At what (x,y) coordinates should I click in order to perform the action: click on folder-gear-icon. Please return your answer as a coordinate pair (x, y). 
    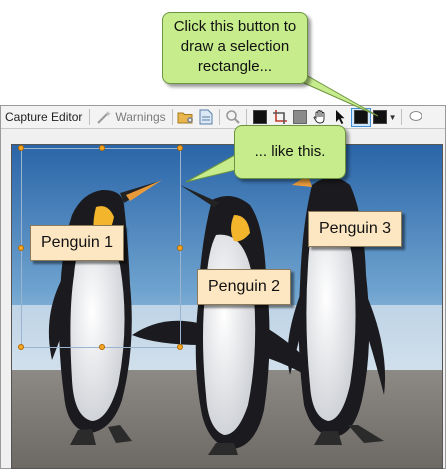
    Looking at the image, I should click on (185, 118).